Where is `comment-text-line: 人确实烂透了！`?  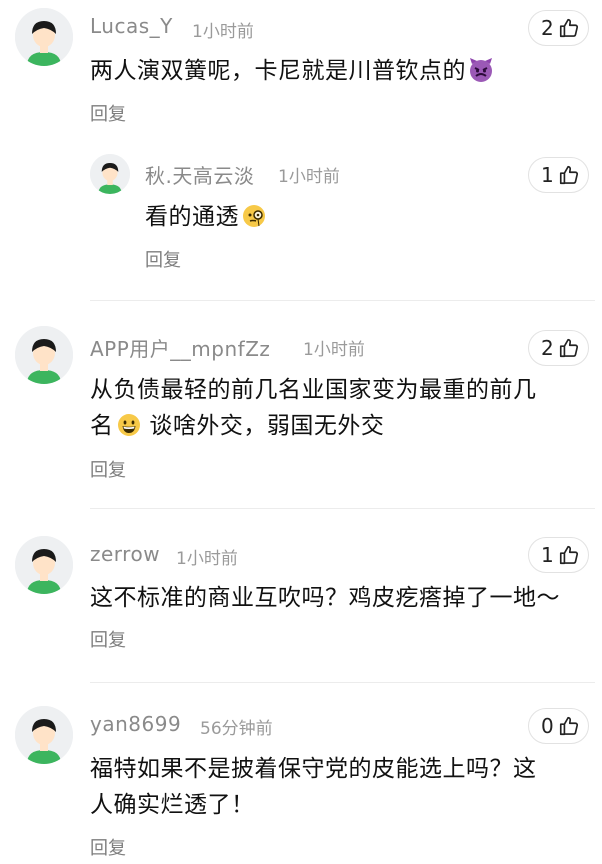
comment-text-line: 人确实烂透了！ is located at coordinates (172, 805).